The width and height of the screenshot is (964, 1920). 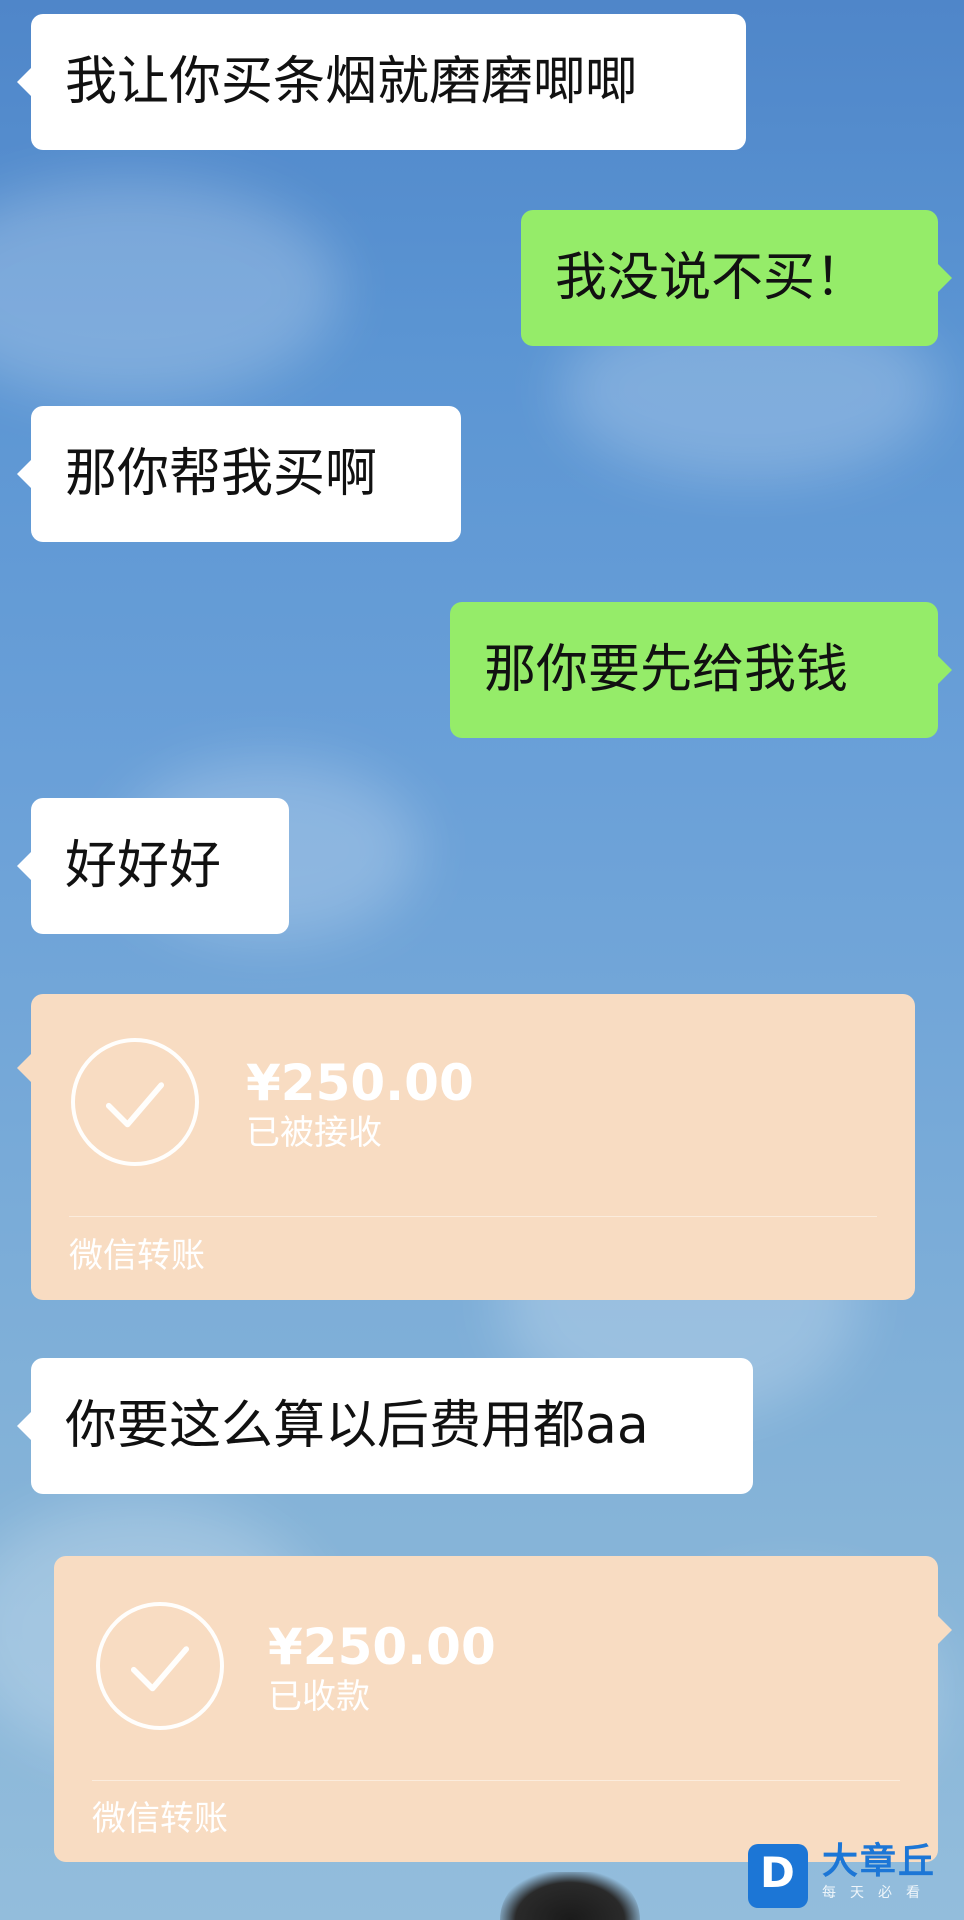 I want to click on message-row: 我没说不买！, so click(x=729, y=278).